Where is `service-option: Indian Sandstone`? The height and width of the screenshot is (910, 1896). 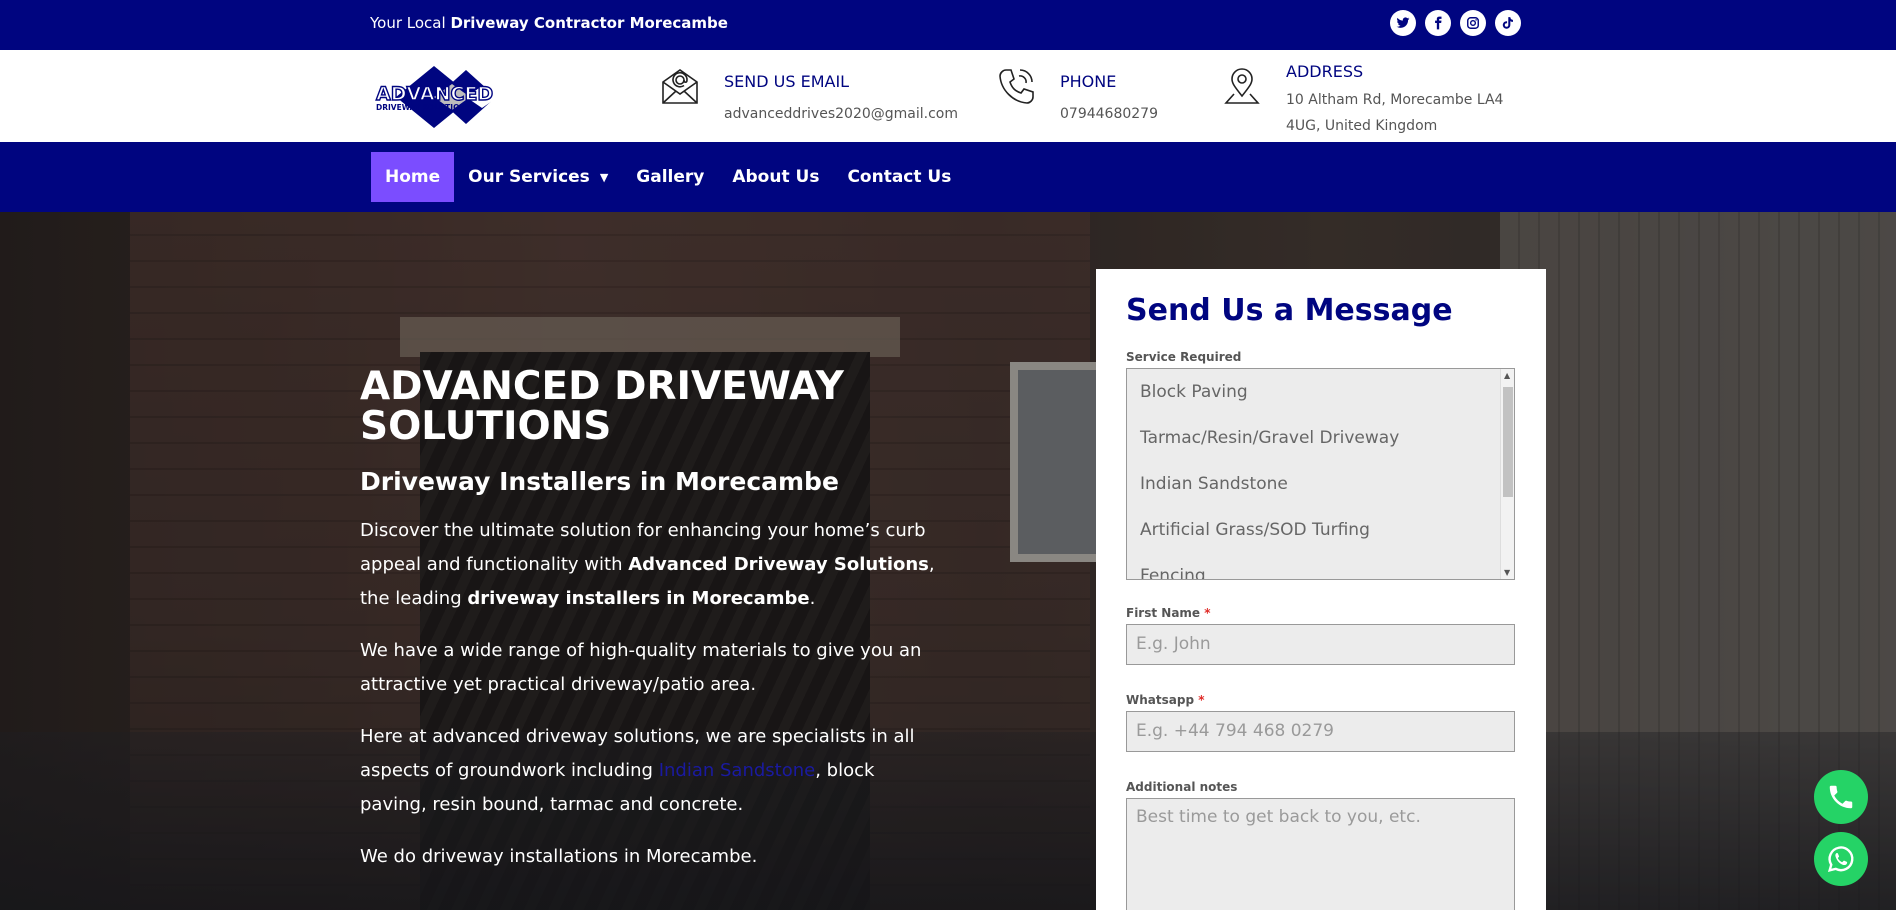
service-option: Indian Sandstone is located at coordinates (1320, 484).